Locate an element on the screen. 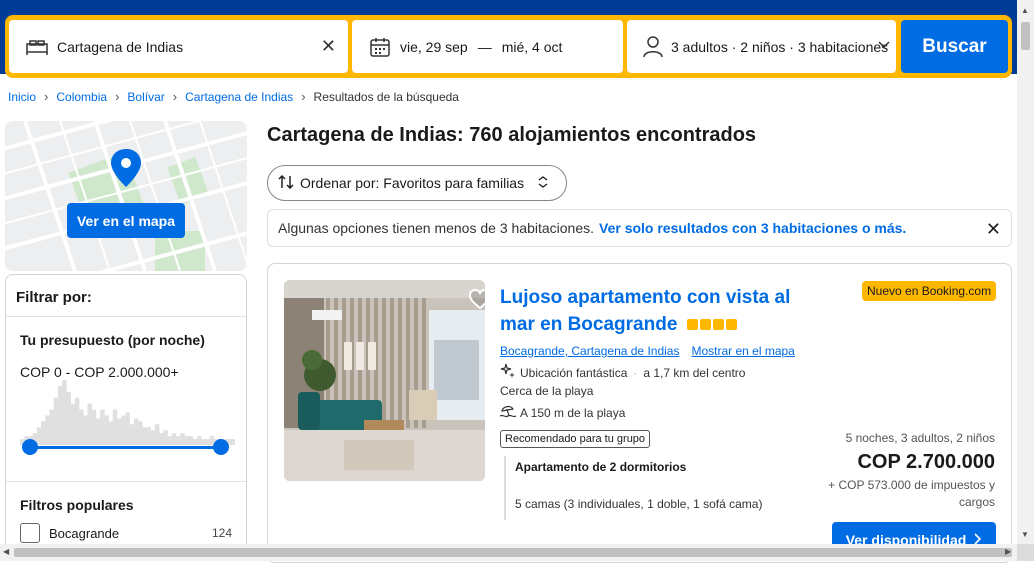 The width and height of the screenshot is (1034, 563). calendar-icon is located at coordinates (380, 47).